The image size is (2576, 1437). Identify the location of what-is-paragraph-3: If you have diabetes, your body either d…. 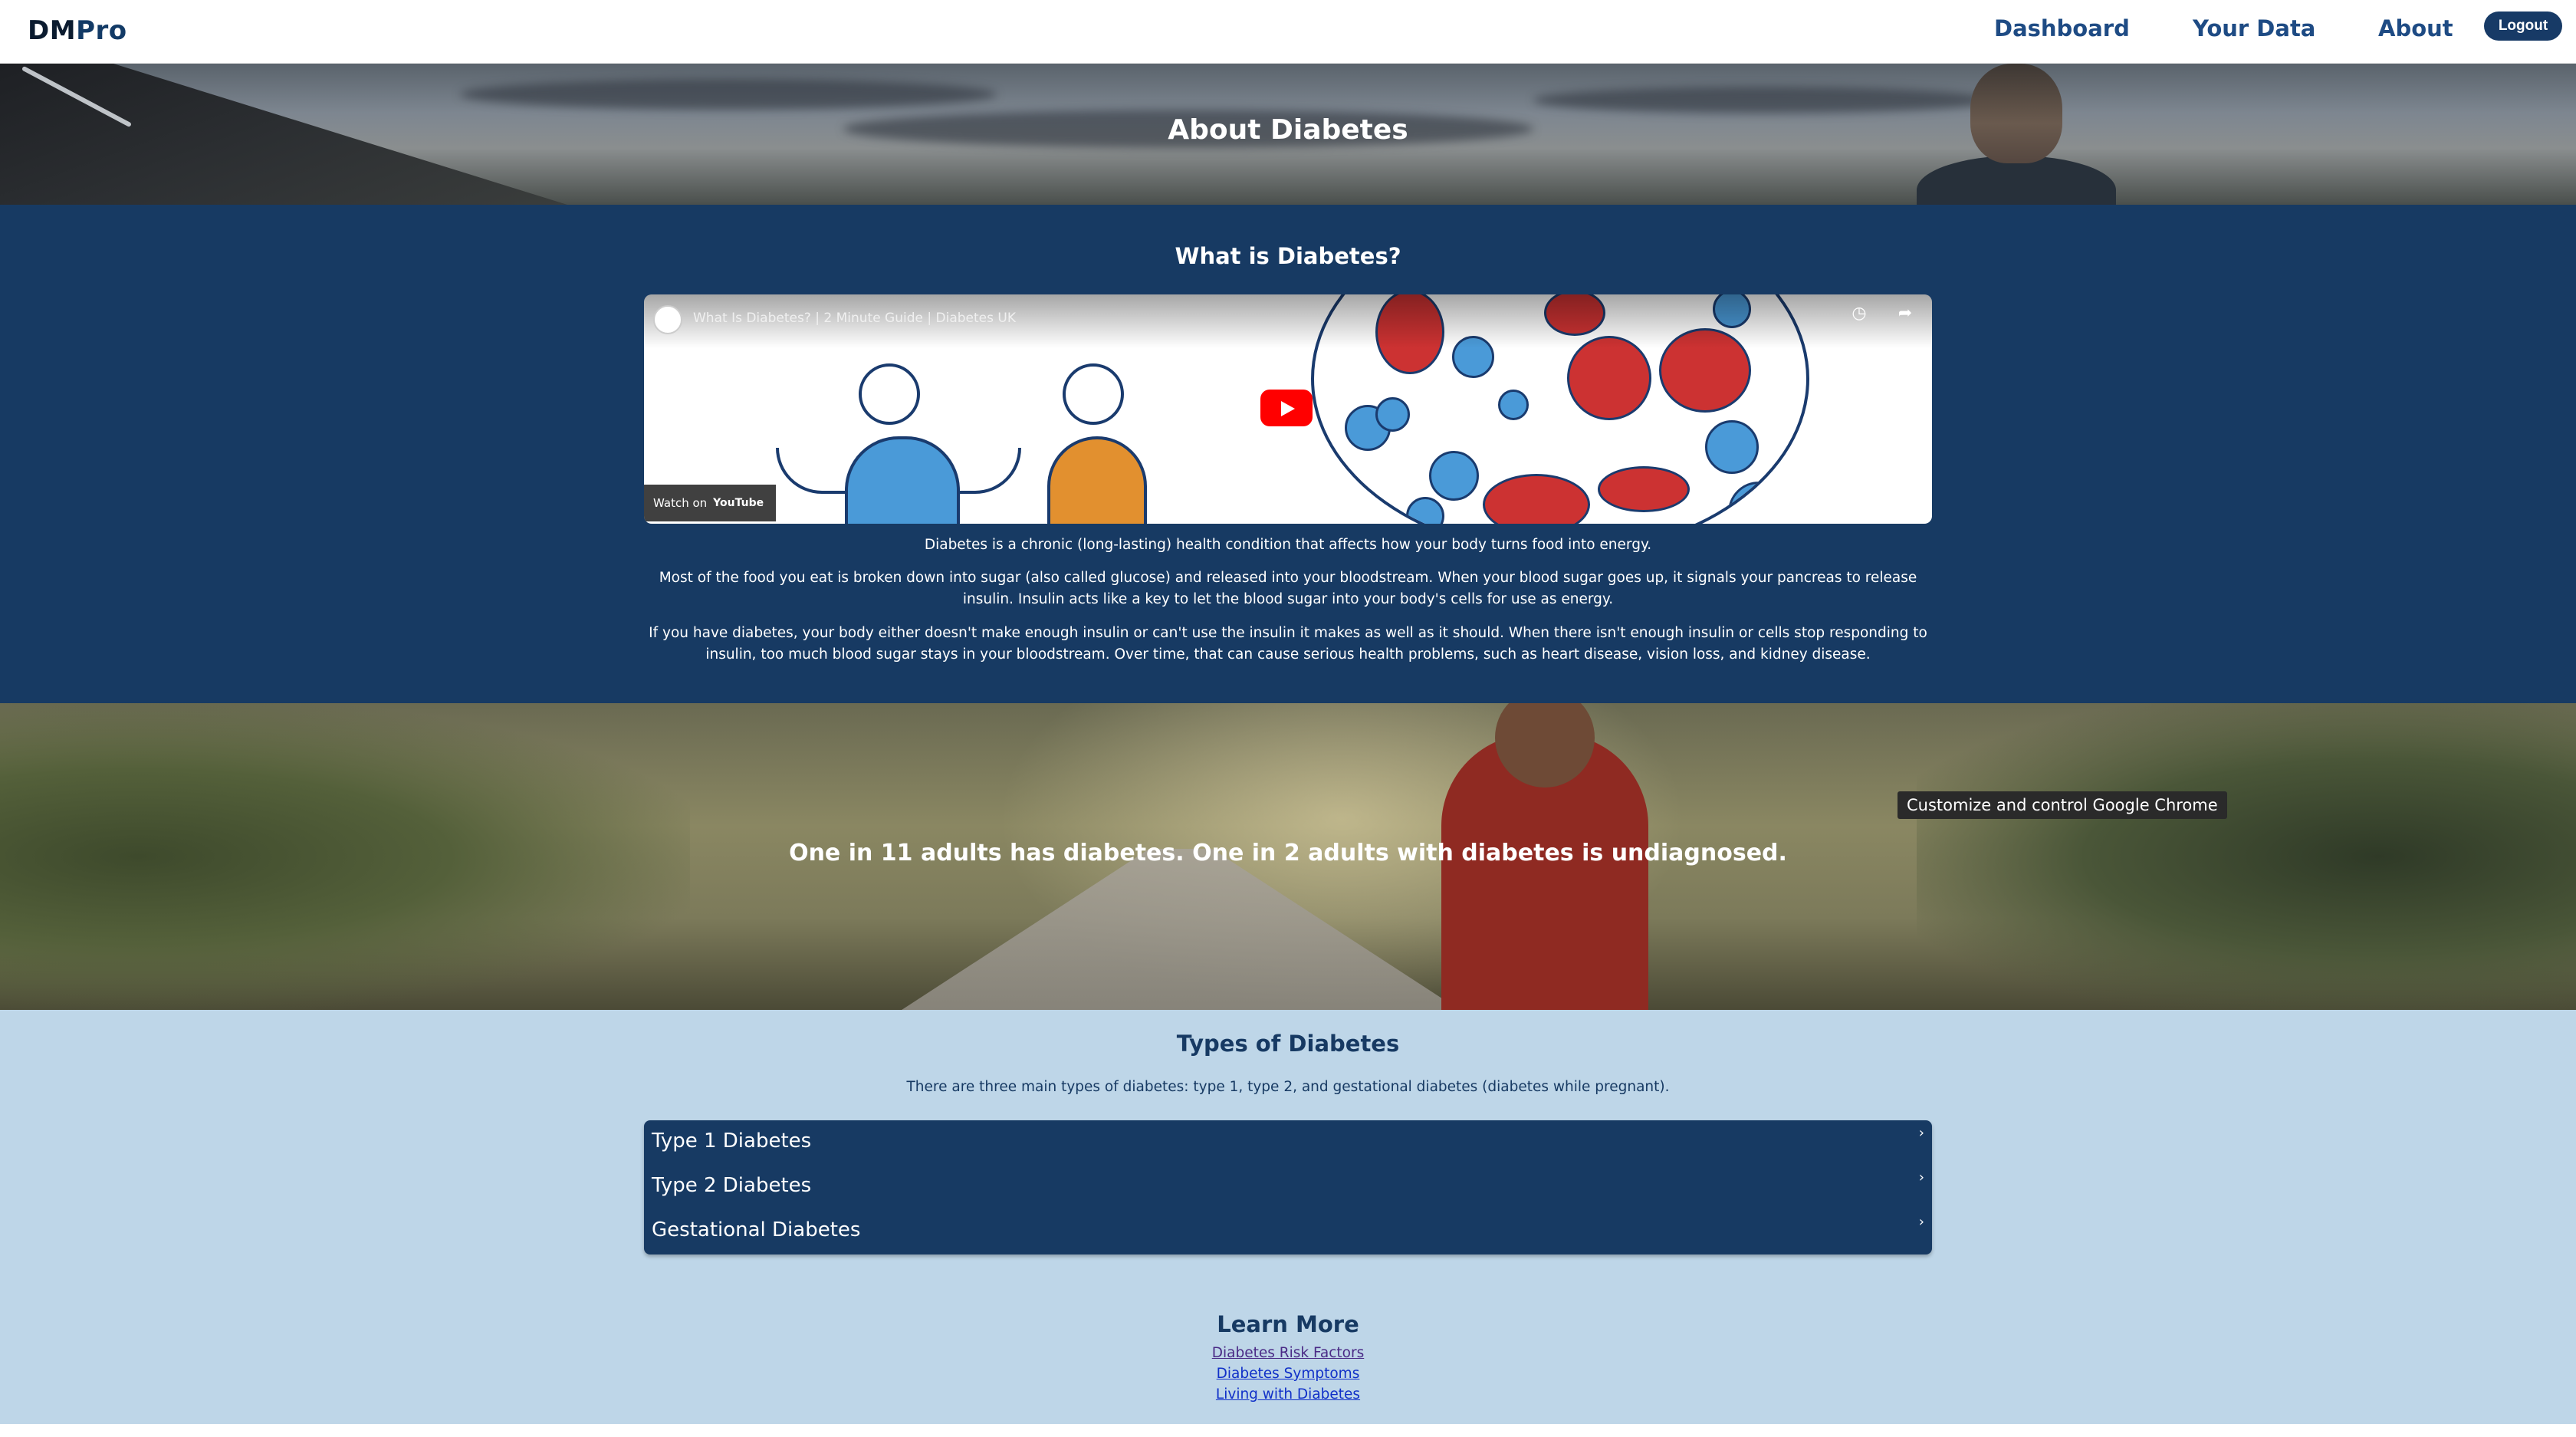
(1288, 644).